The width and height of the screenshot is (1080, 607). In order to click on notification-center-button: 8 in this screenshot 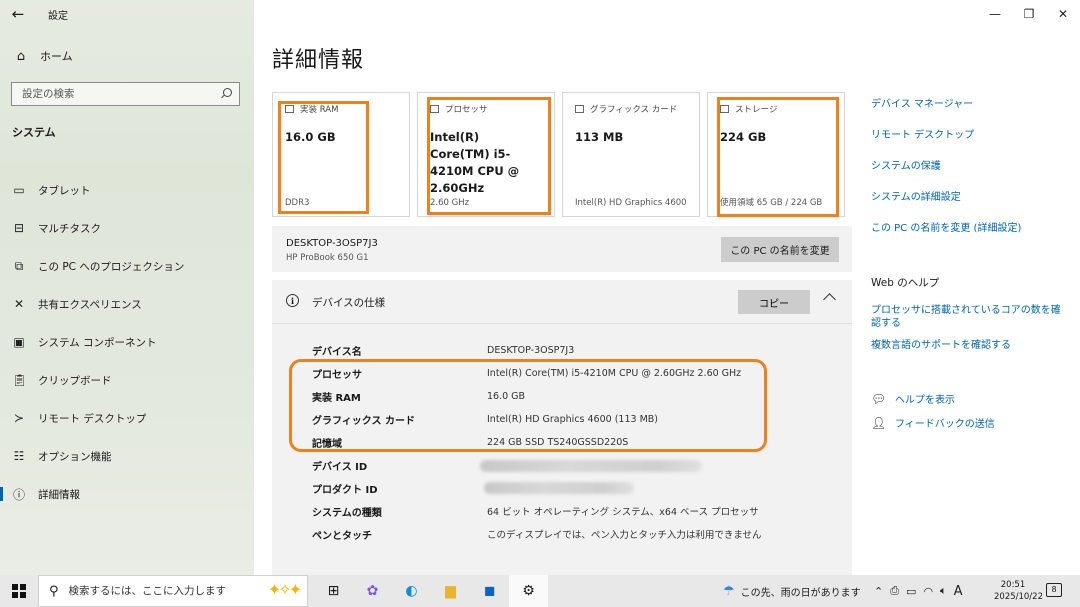, I will do `click(1054, 590)`.